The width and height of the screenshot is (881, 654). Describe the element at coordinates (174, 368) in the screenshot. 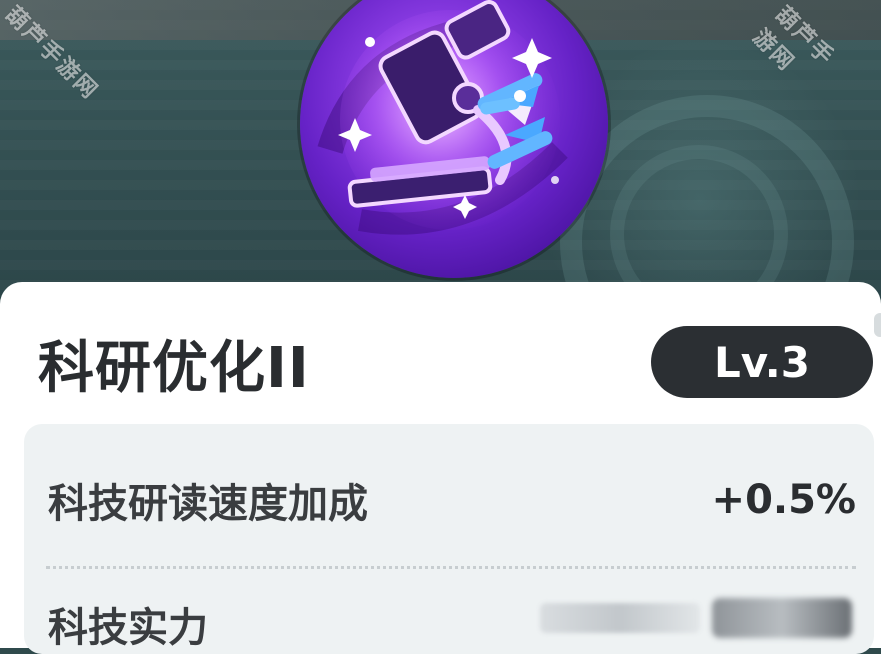

I see `skill-title: 科研优化II` at that location.